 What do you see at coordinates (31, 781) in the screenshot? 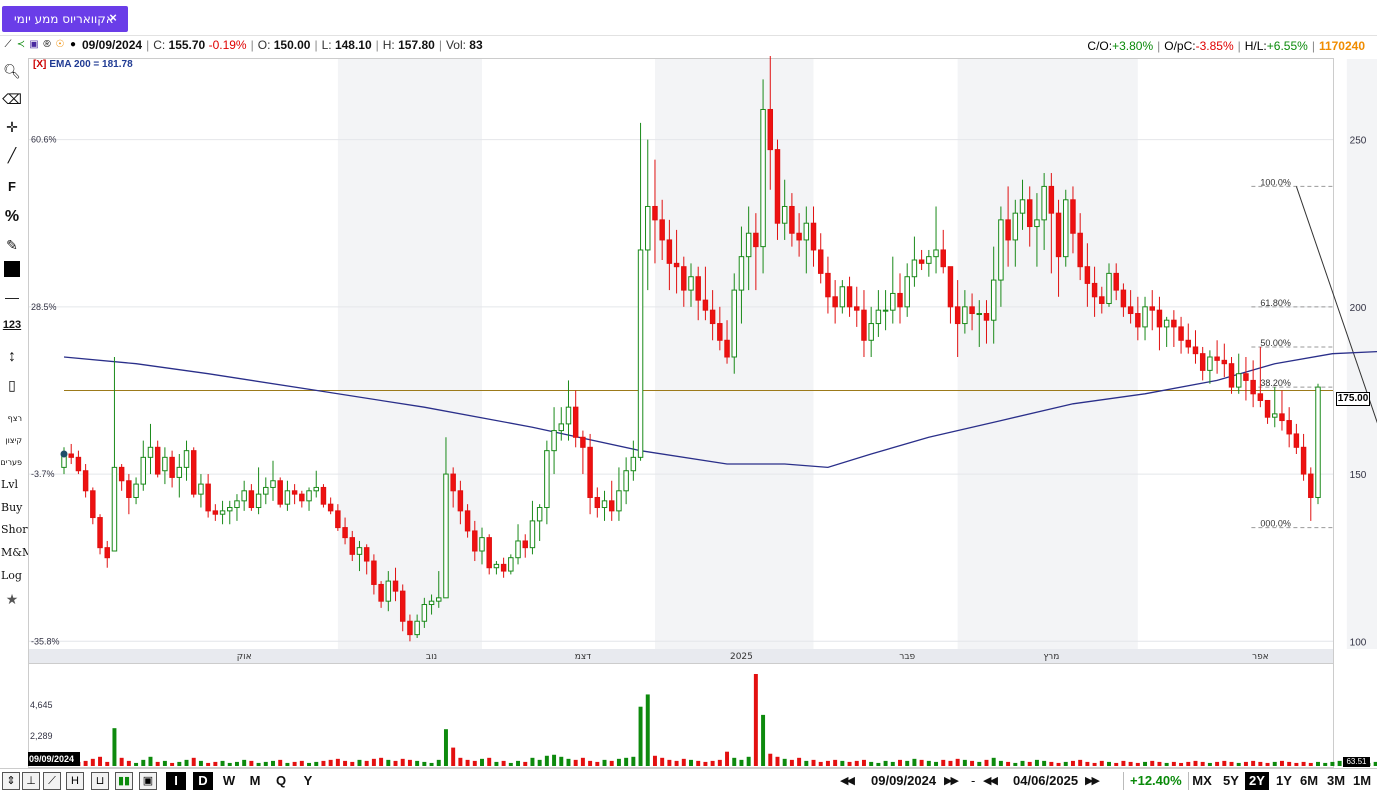
I see `ohlc-type-icon: ⊥` at bounding box center [31, 781].